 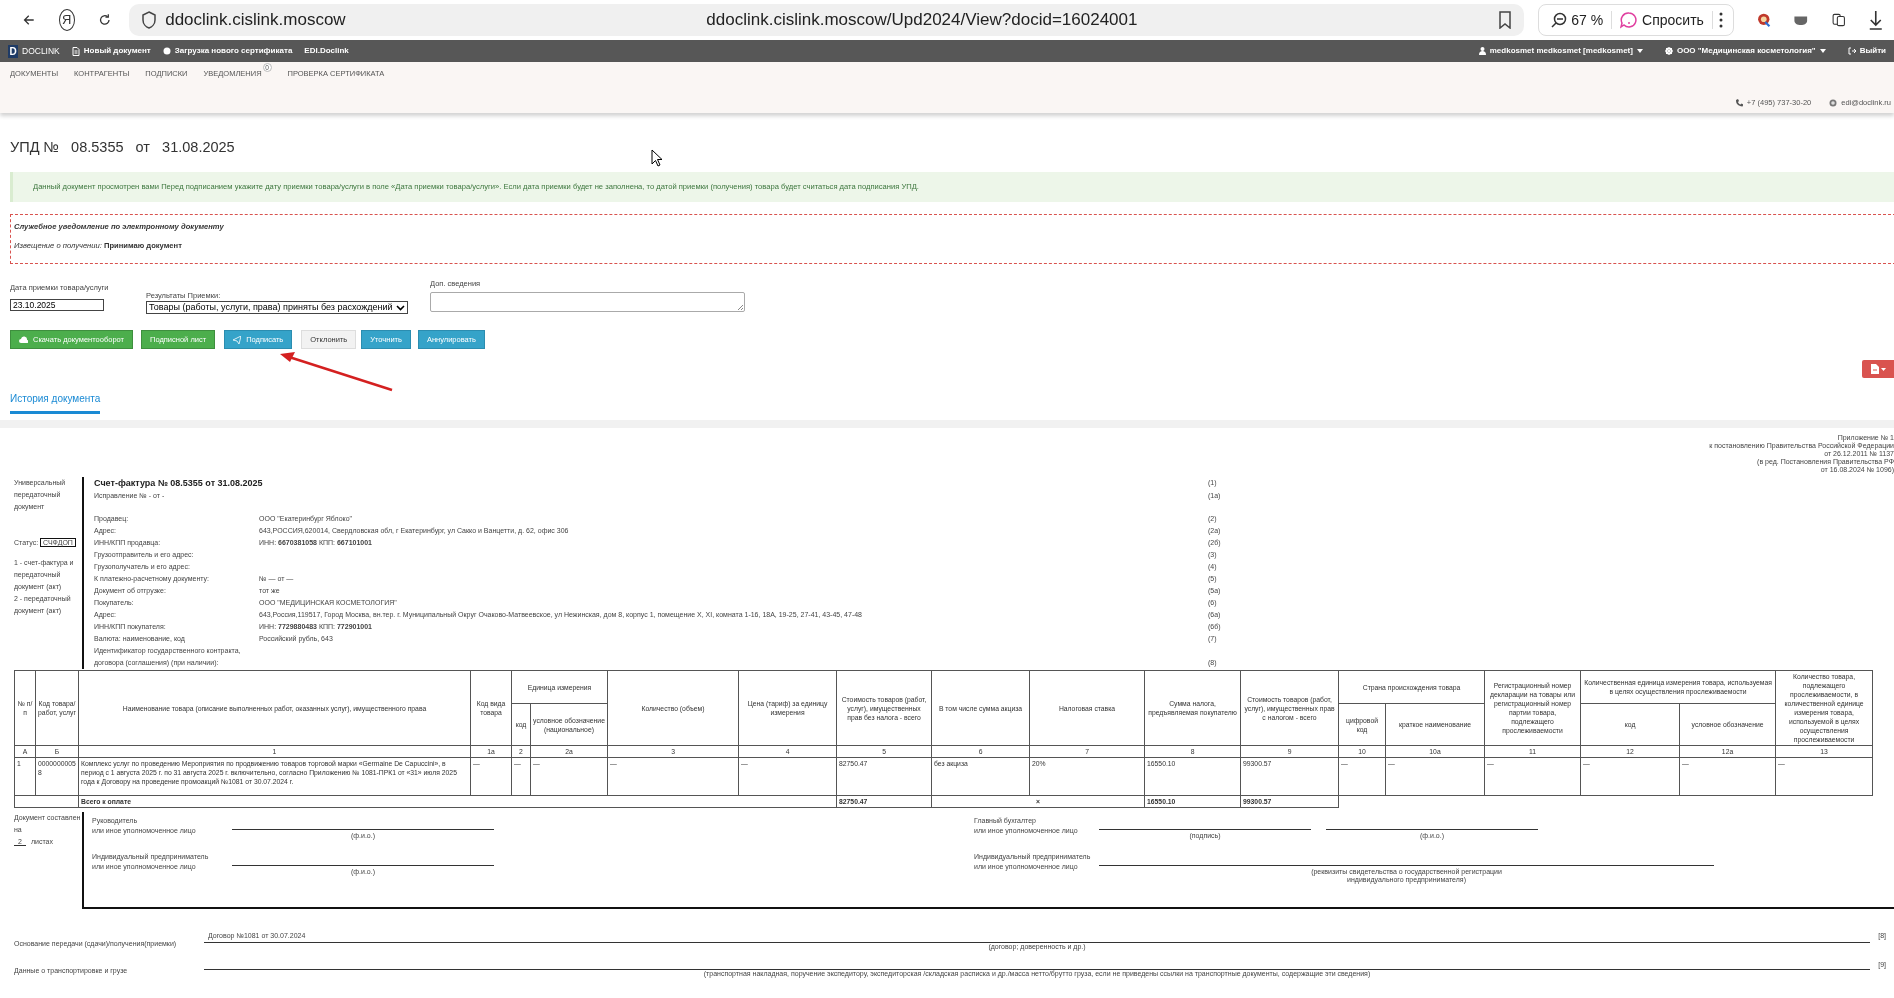 What do you see at coordinates (1738, 102) in the screenshot?
I see `phone-icon` at bounding box center [1738, 102].